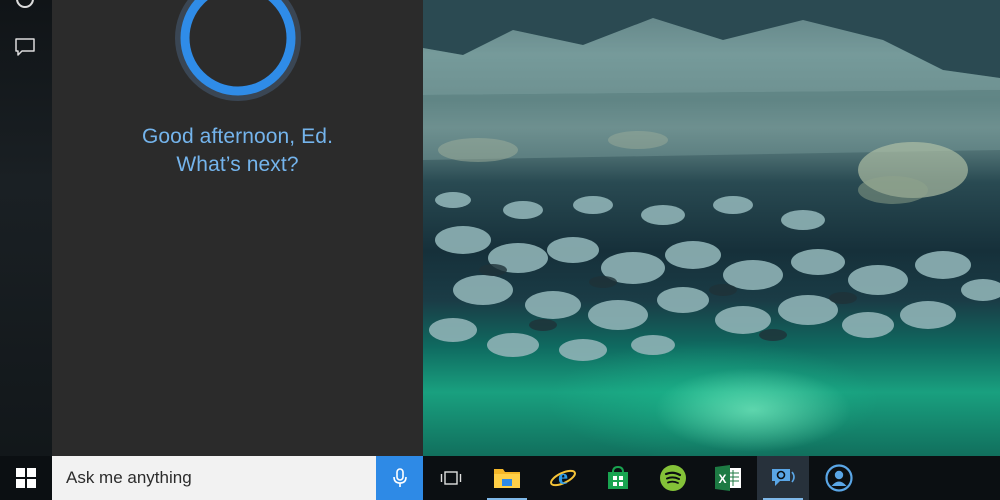 This screenshot has height=500, width=1000. What do you see at coordinates (237, 164) in the screenshot?
I see `greeting-line-2: What’s next?` at bounding box center [237, 164].